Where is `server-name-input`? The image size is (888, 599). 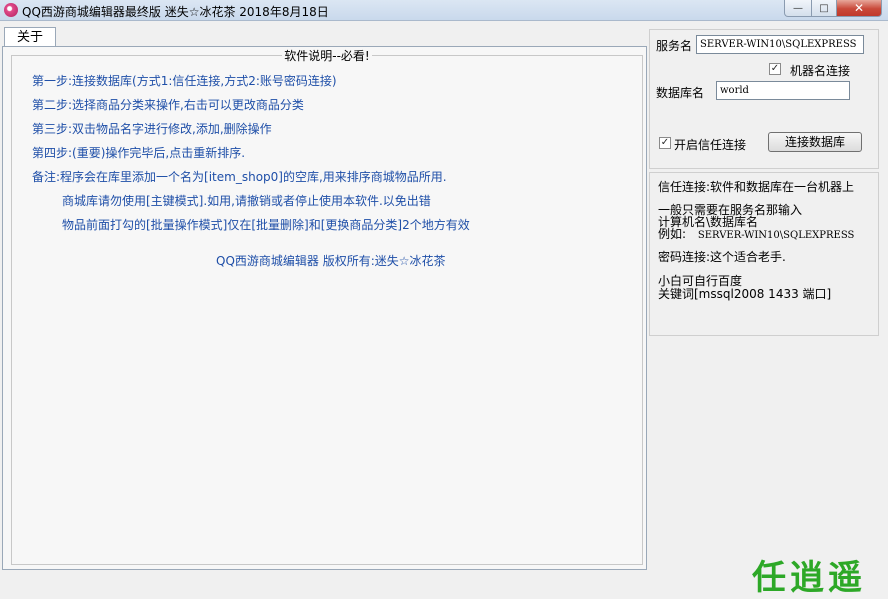 server-name-input is located at coordinates (780, 44).